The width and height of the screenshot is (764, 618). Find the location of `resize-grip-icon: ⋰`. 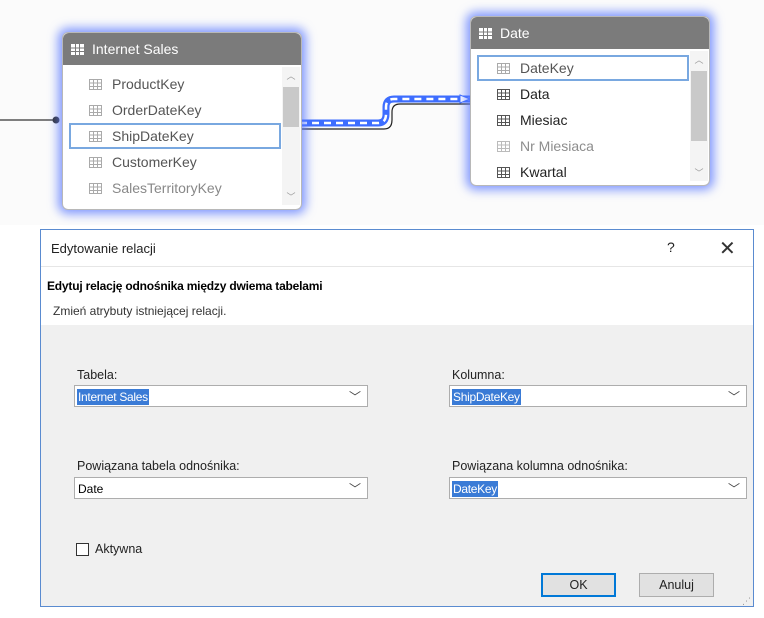

resize-grip-icon: ⋰ is located at coordinates (746, 601).